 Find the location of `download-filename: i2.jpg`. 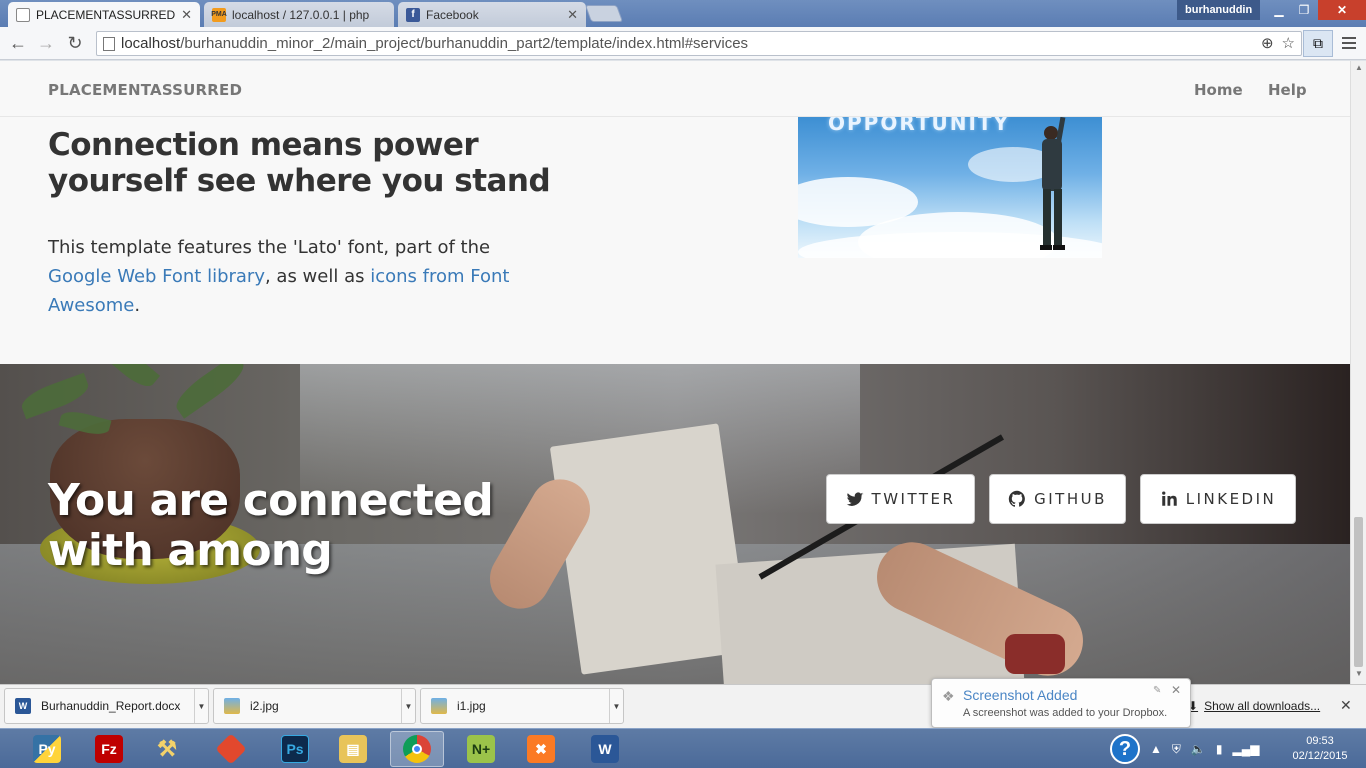

download-filename: i2.jpg is located at coordinates (264, 706).